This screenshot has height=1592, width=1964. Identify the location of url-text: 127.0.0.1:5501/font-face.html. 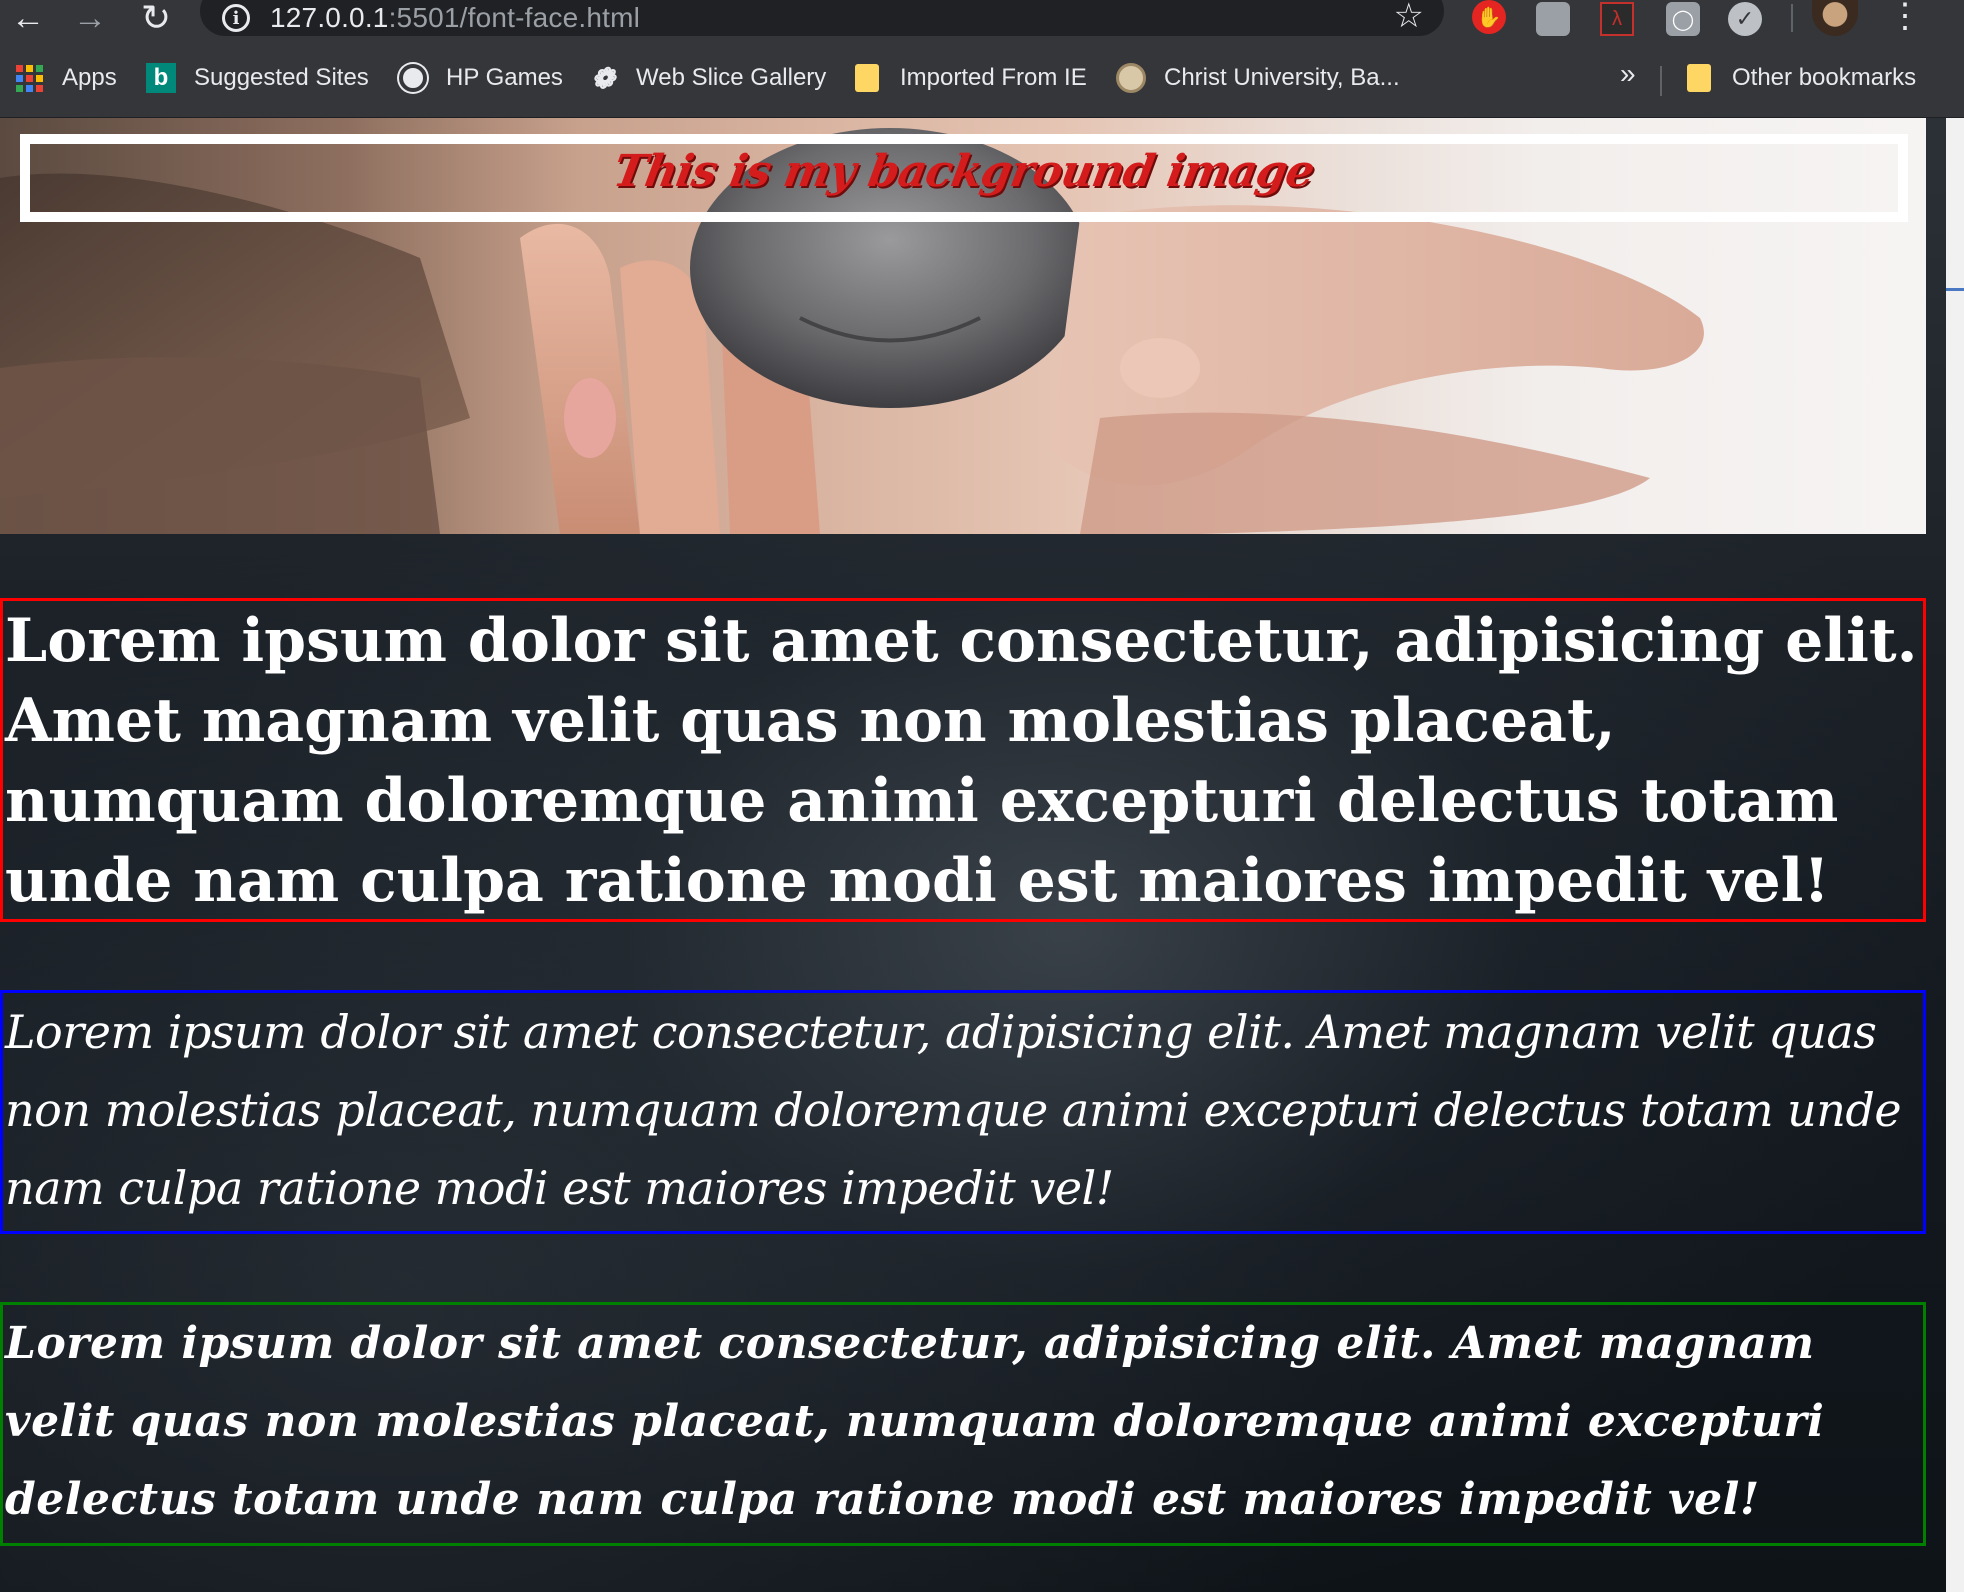
(455, 18).